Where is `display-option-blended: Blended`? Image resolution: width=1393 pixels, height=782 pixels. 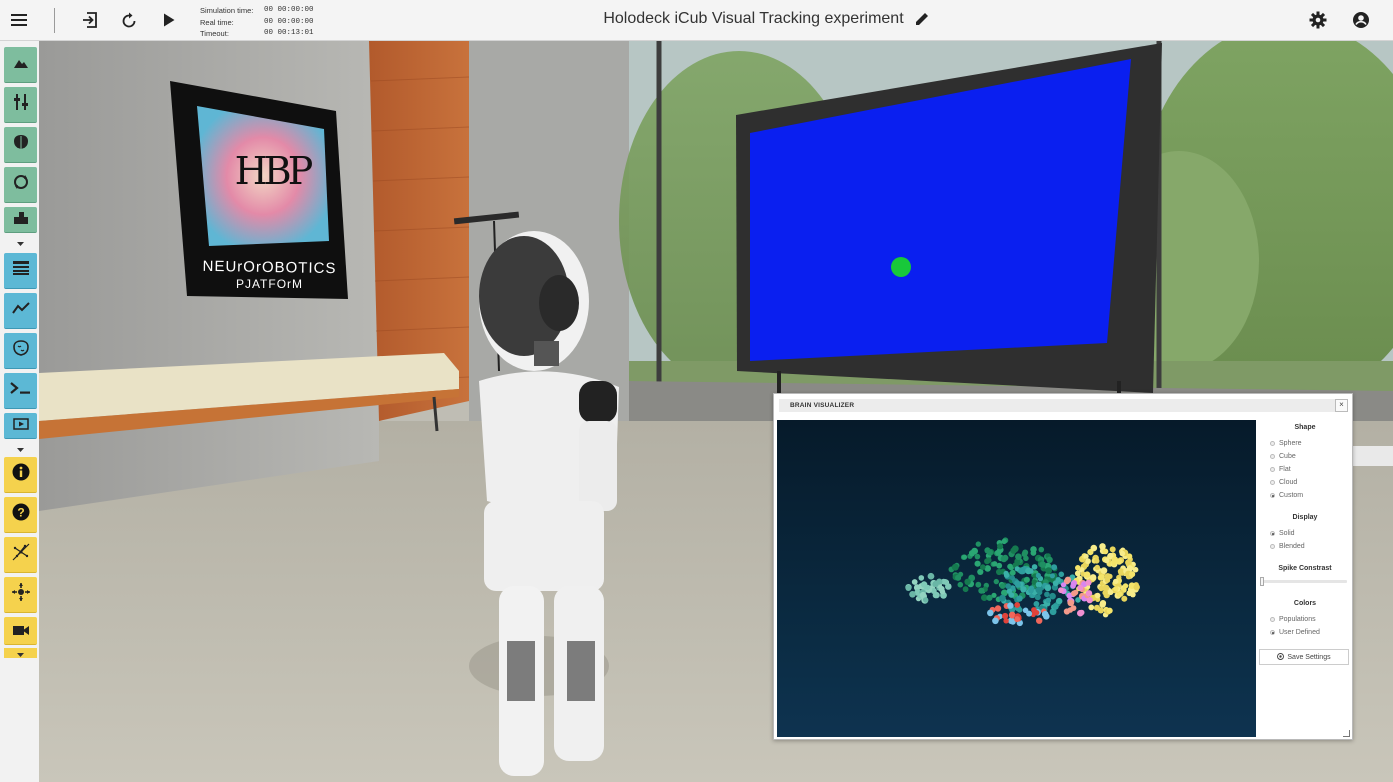 display-option-blended: Blended is located at coordinates (1287, 546).